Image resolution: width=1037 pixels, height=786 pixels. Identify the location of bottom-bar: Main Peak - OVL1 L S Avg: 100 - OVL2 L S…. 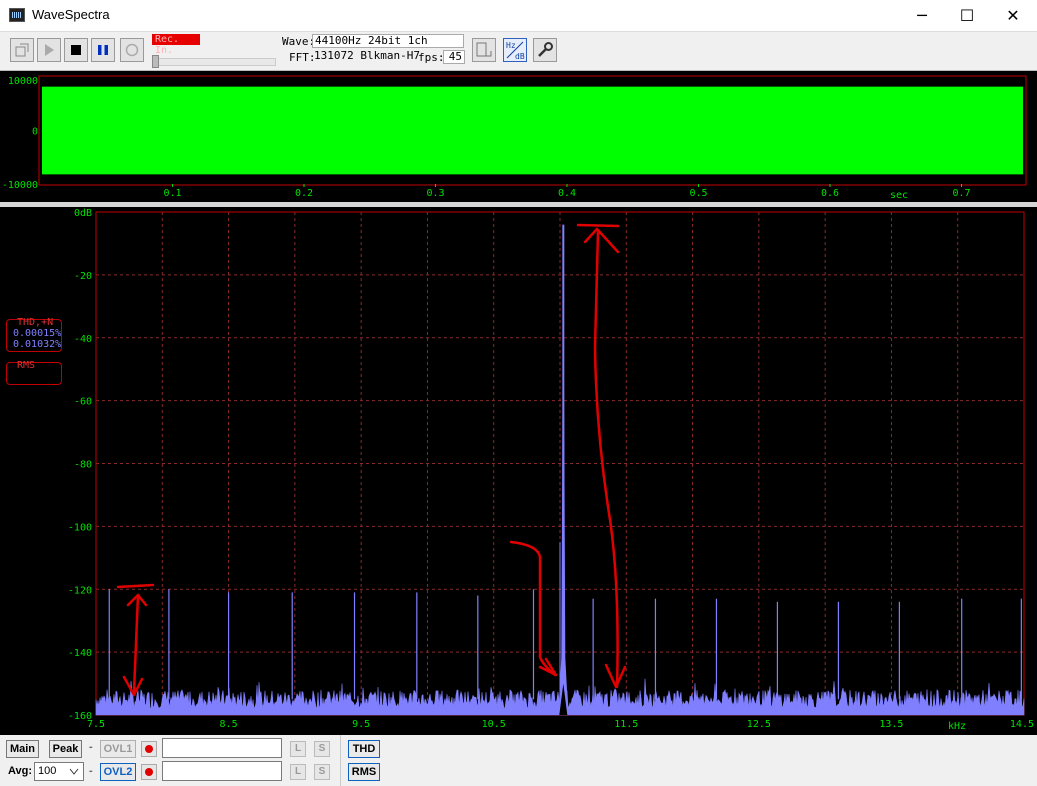
(518, 760).